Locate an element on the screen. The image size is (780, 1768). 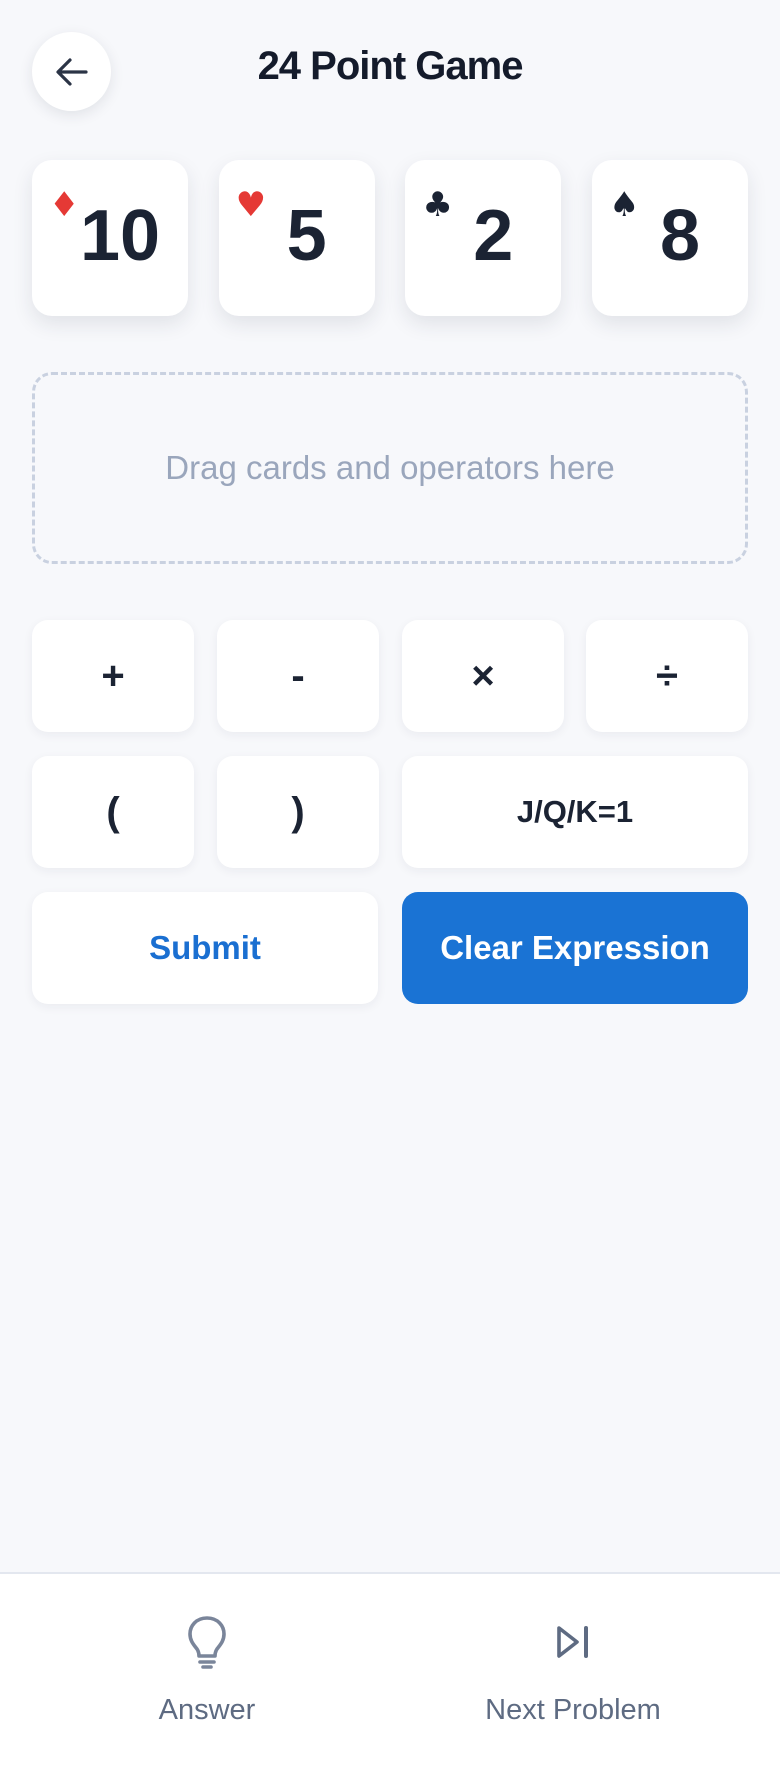
answer-label: Answer is located at coordinates (207, 1710).